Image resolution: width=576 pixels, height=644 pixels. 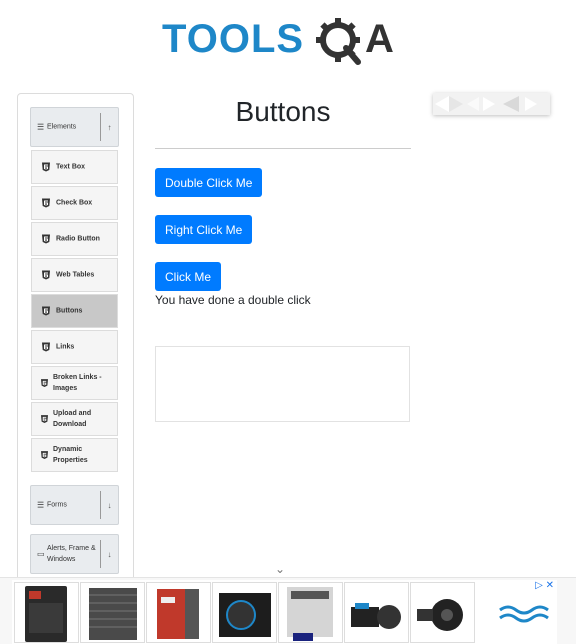 What do you see at coordinates (77, 383) in the screenshot?
I see `sidebar-item-label: Broken Links - Images` at bounding box center [77, 383].